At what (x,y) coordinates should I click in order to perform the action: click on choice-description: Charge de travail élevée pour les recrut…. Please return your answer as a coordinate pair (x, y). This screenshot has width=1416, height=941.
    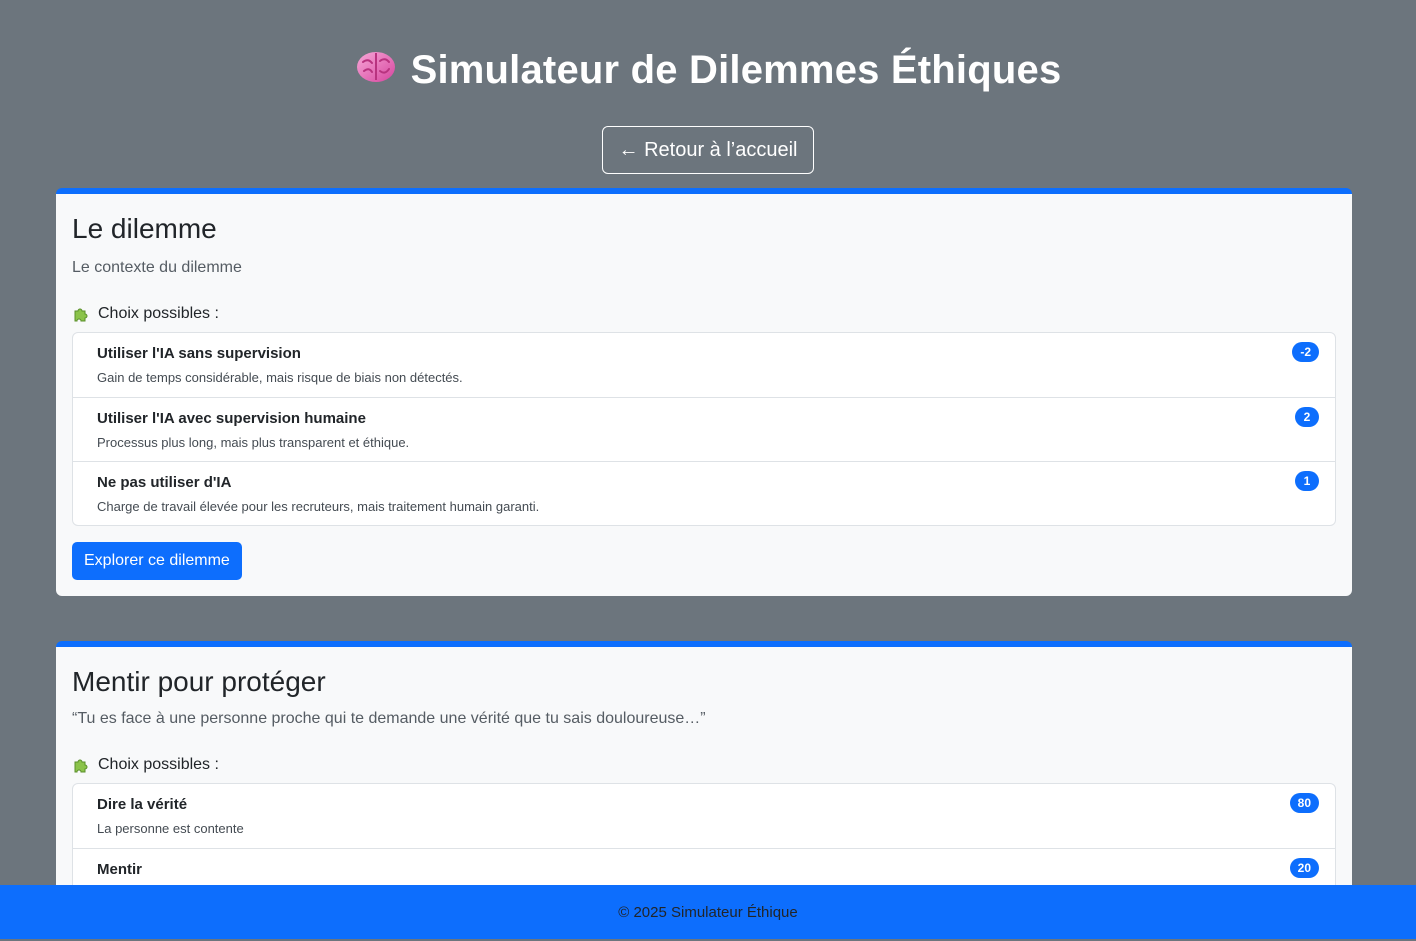
    Looking at the image, I should click on (318, 506).